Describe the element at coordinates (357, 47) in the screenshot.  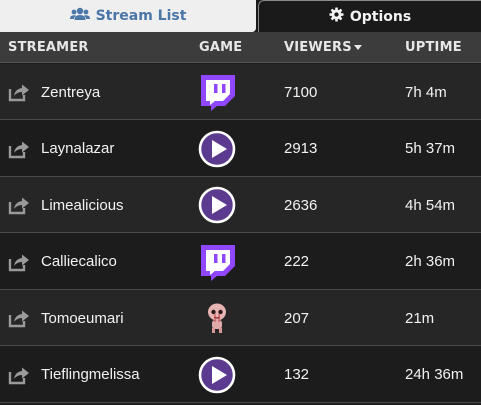
I see `sort-desc-icon` at that location.